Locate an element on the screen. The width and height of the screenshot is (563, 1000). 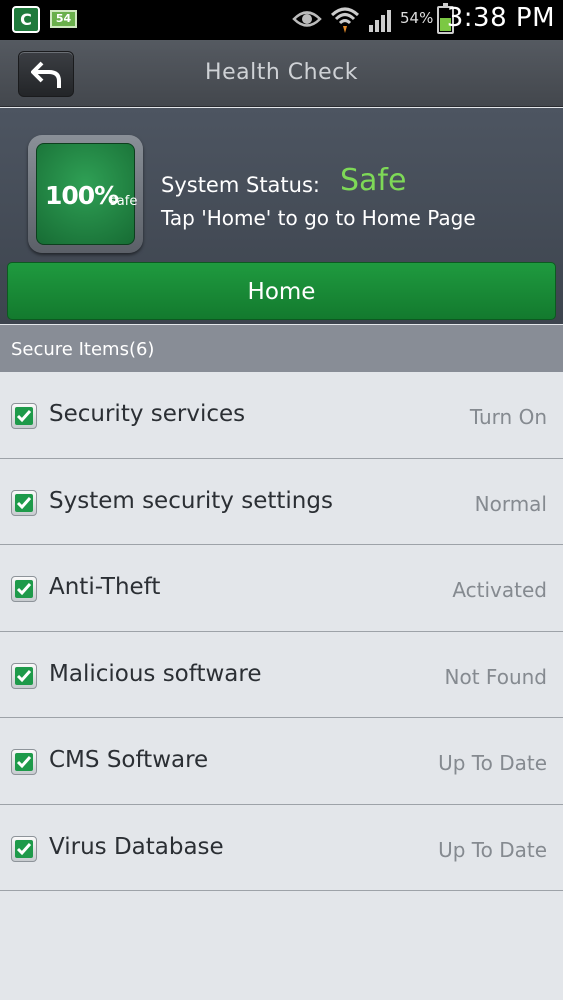
list-item: Anti-Theft Activated is located at coordinates (281, 588).